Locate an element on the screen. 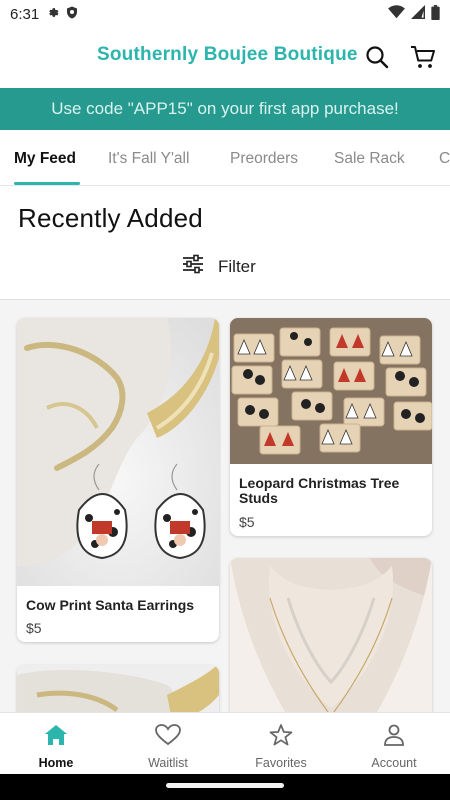  nav-label: Home is located at coordinates (56, 763).